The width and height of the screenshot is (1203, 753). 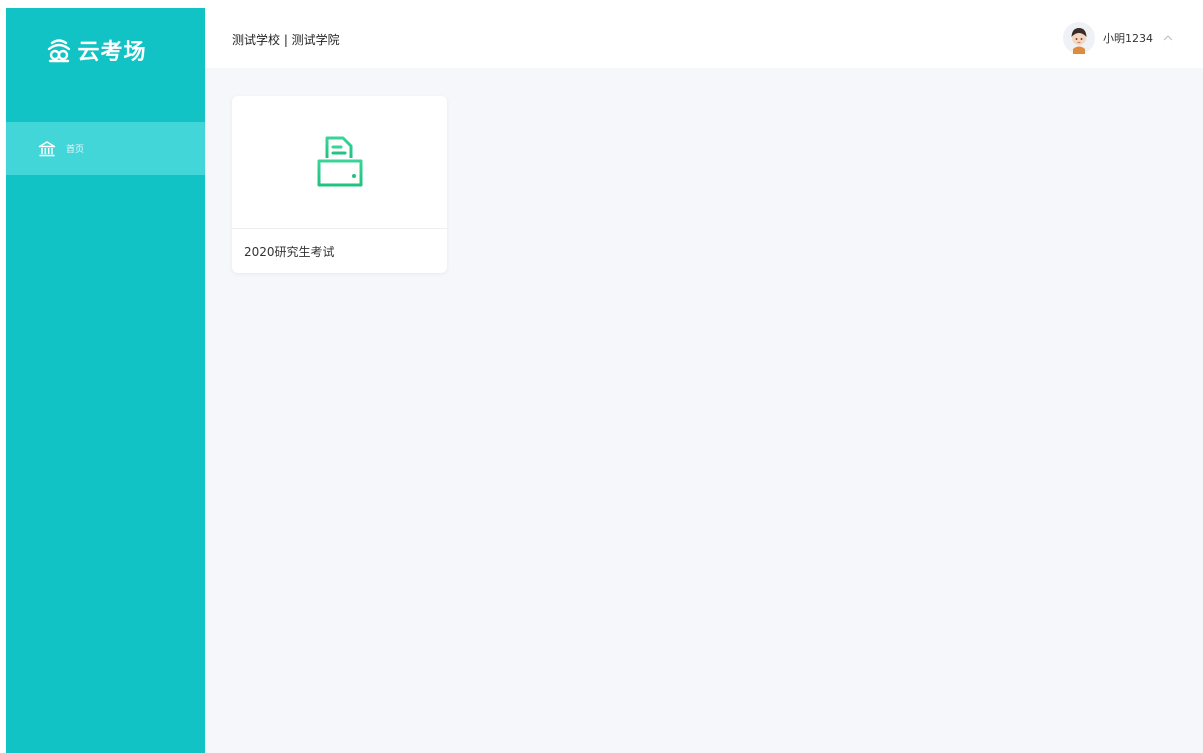 I want to click on school-name: 测试学校 | 测试学院, so click(x=286, y=40).